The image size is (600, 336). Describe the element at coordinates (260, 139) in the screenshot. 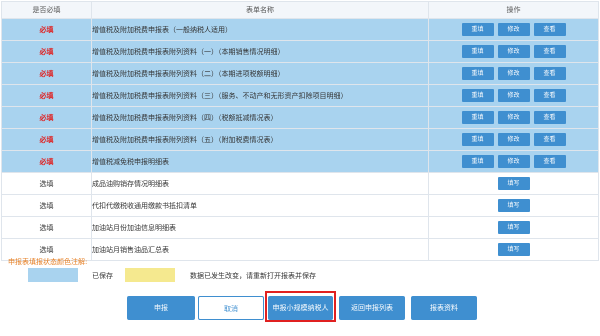

I see `form-name-cell: 增值税及附加税费申报表附列资料（五）（附加税费情况表）` at that location.